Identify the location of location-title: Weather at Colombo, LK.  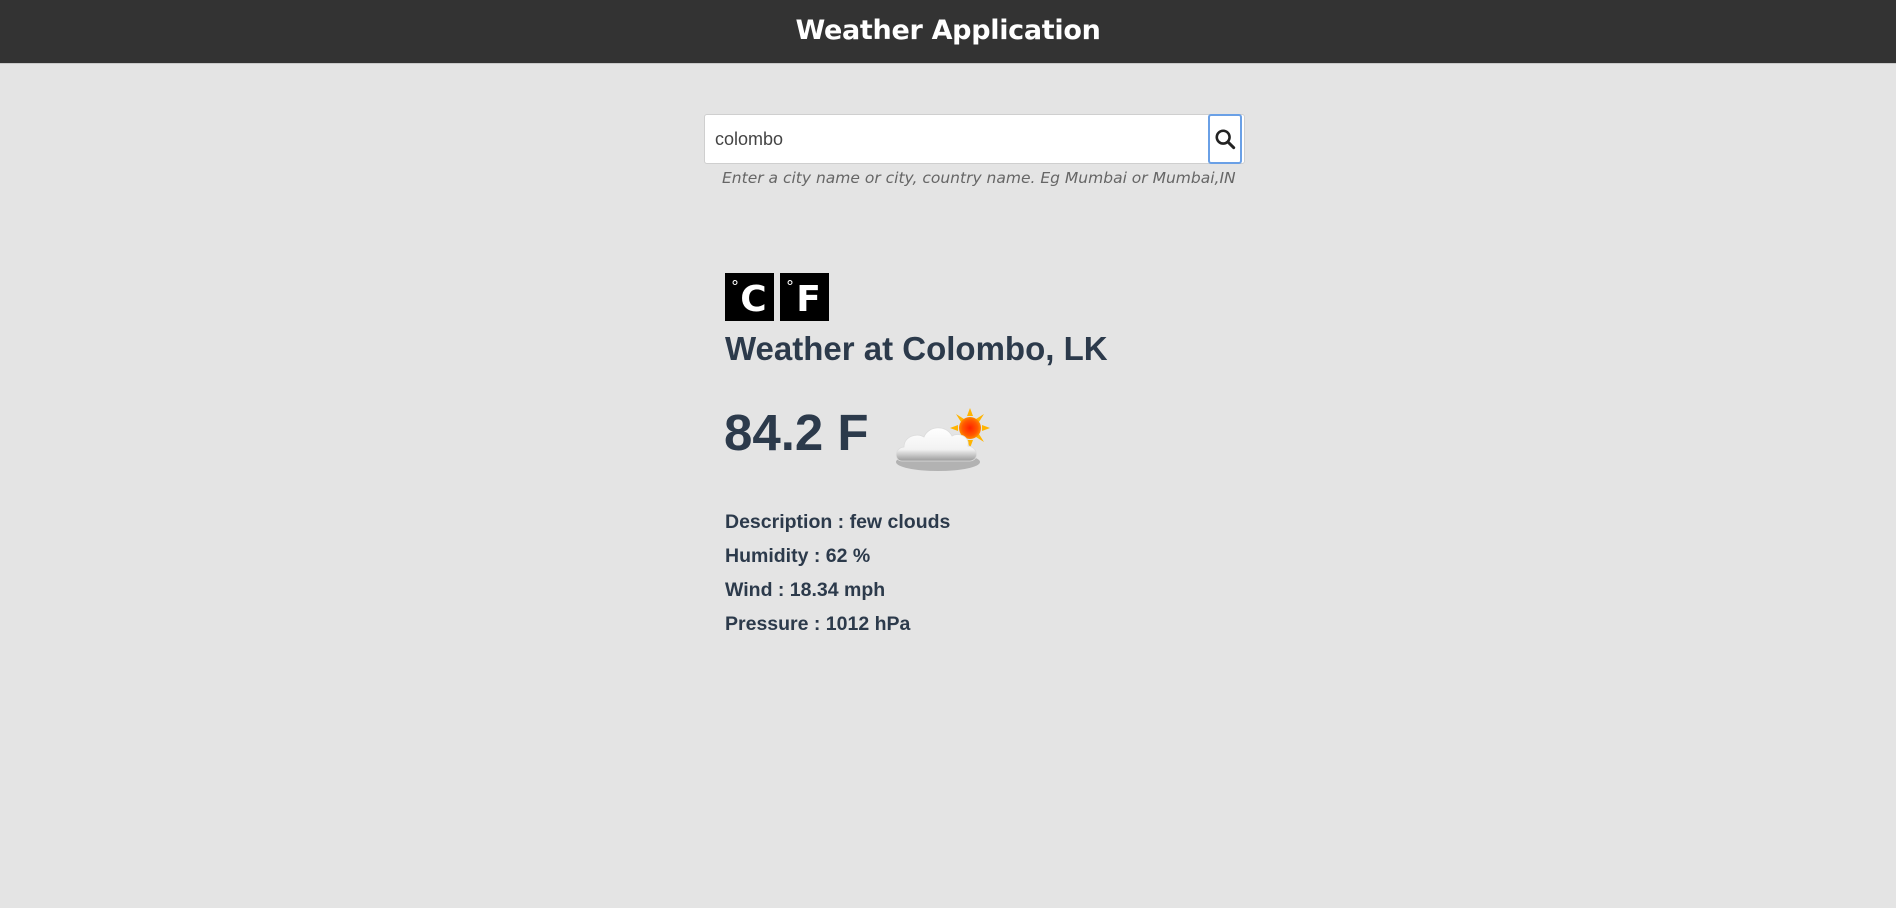
(916, 348).